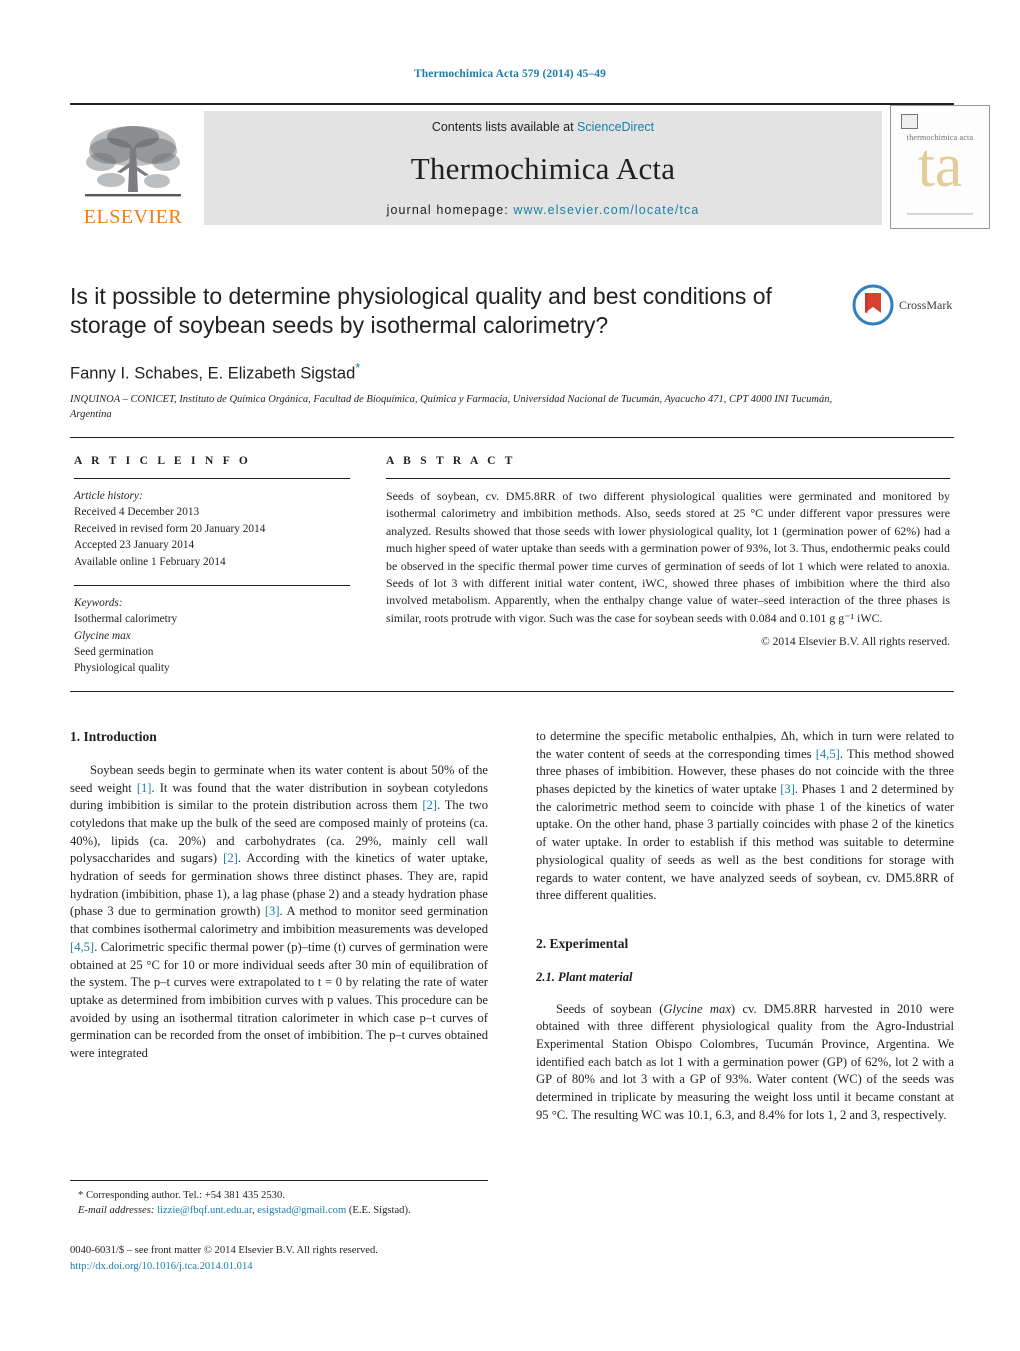 The image size is (1020, 1351). I want to click on cover-footer-rule, so click(940, 214).